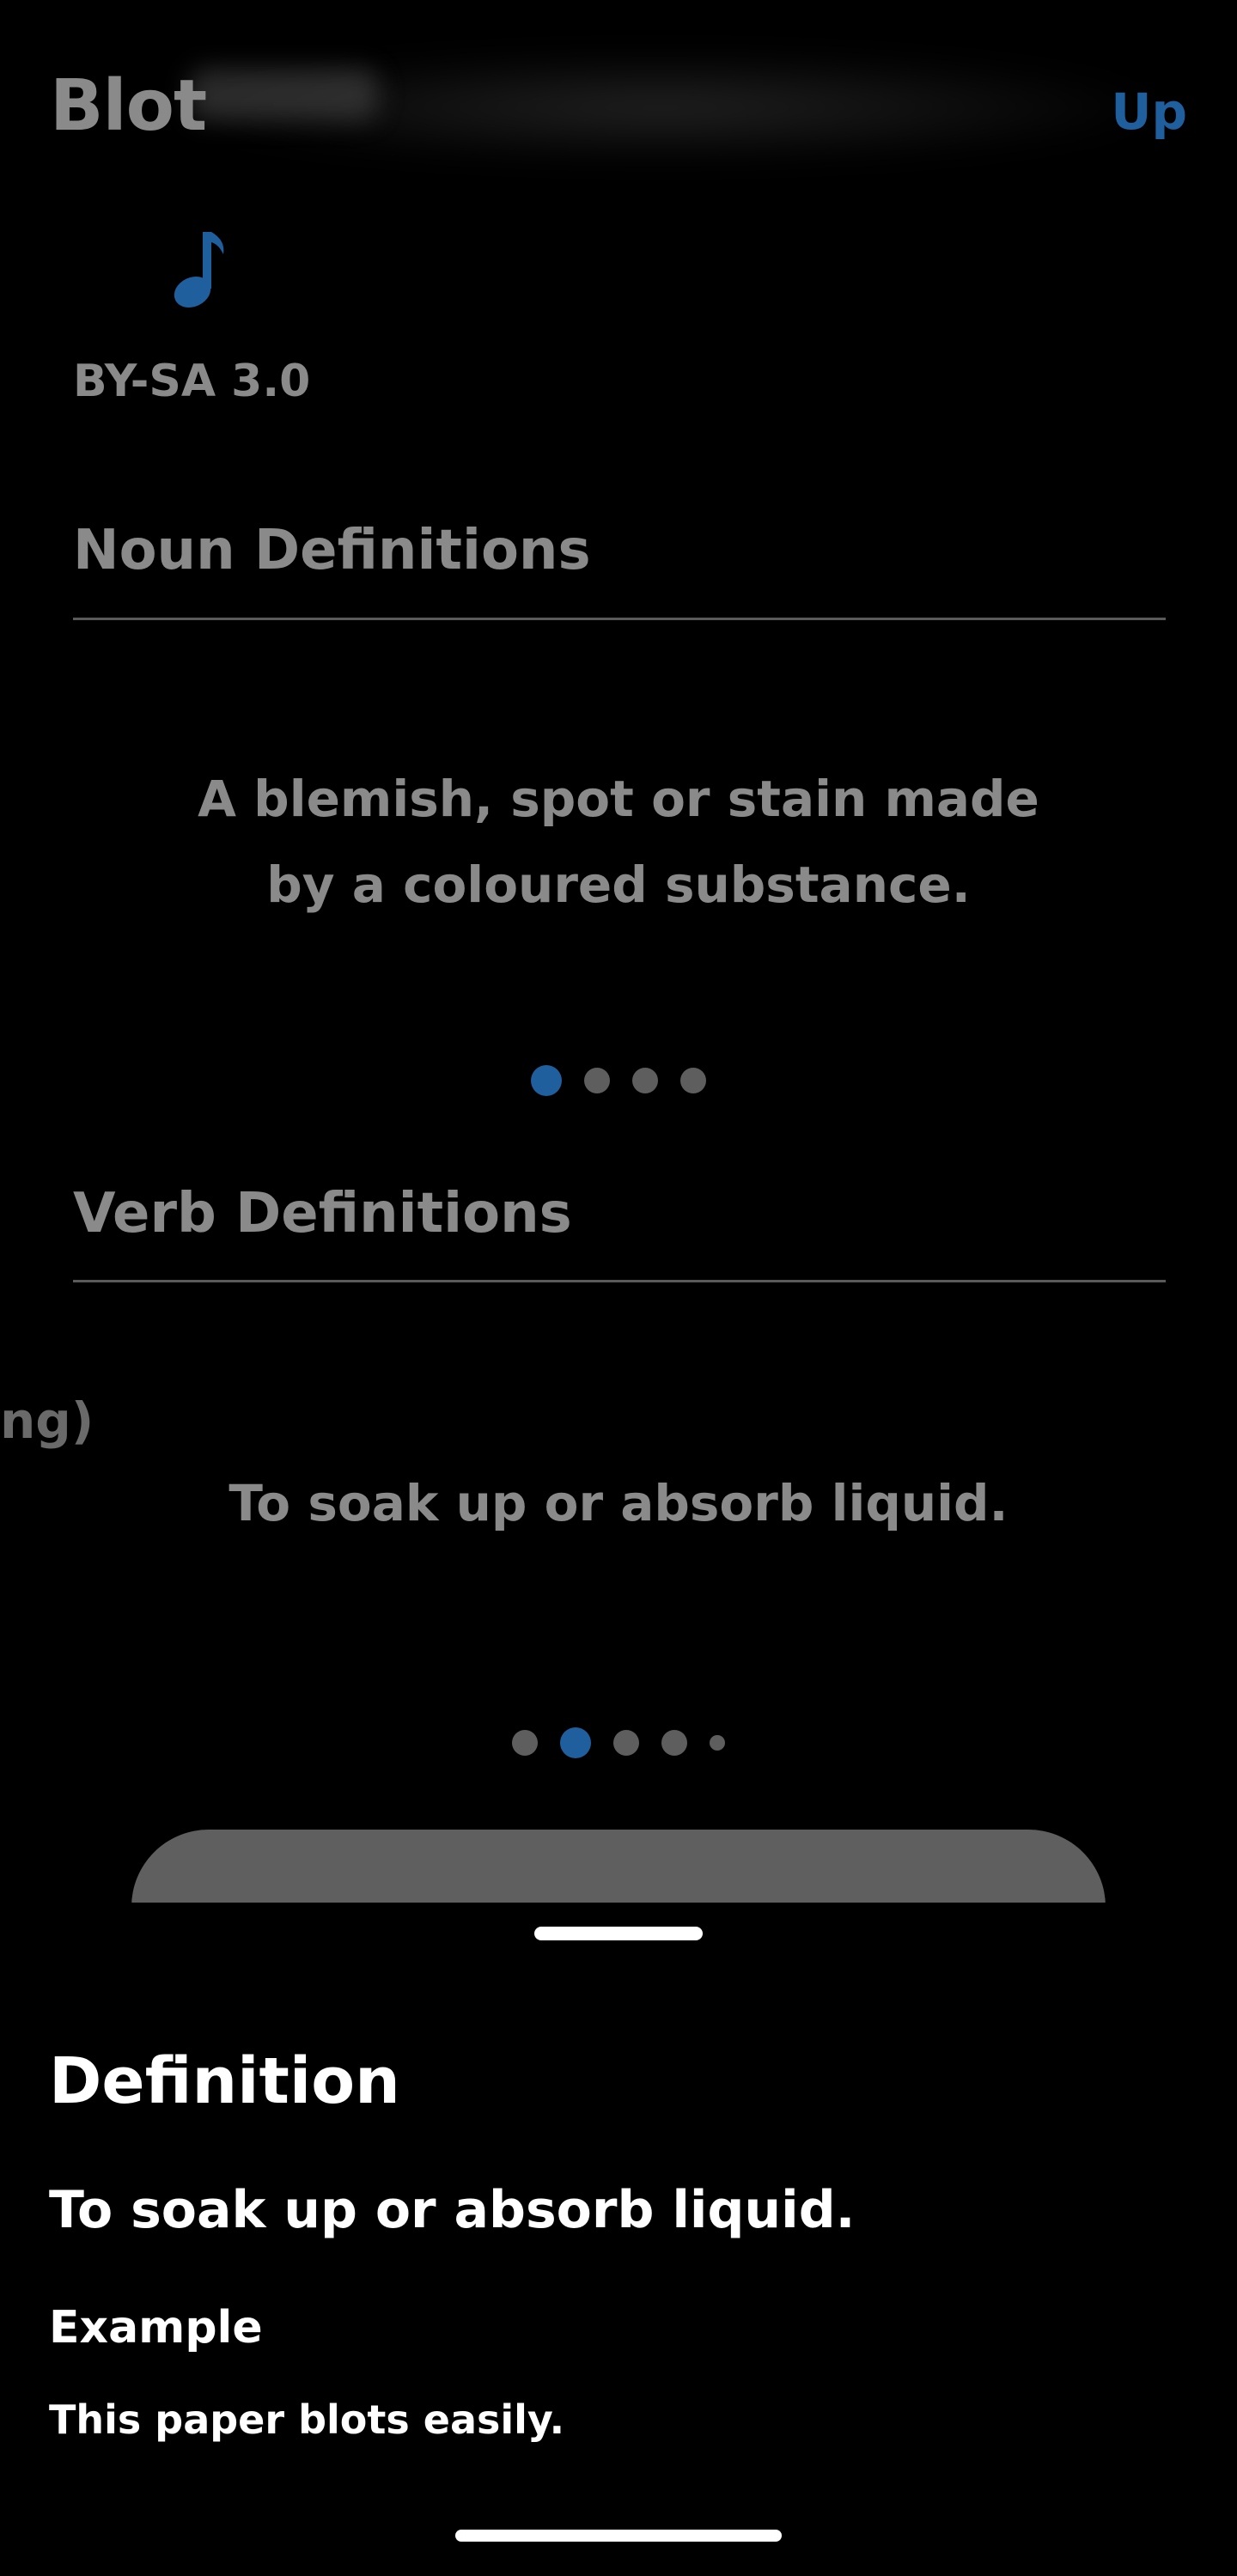 The image size is (1237, 2576). I want to click on sheet-definition: To soak up or absorb liquid., so click(452, 2210).